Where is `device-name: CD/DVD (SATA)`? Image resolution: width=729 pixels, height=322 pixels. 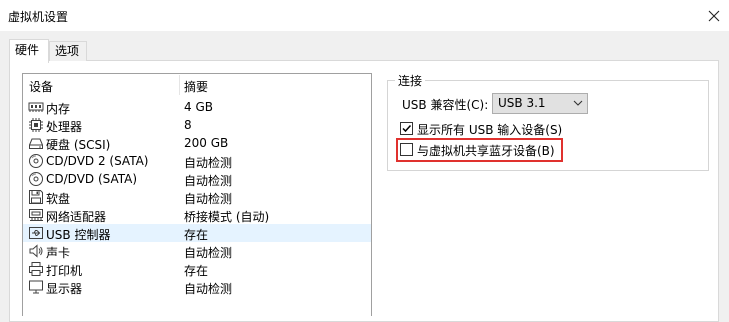
device-name: CD/DVD (SATA) is located at coordinates (92, 179).